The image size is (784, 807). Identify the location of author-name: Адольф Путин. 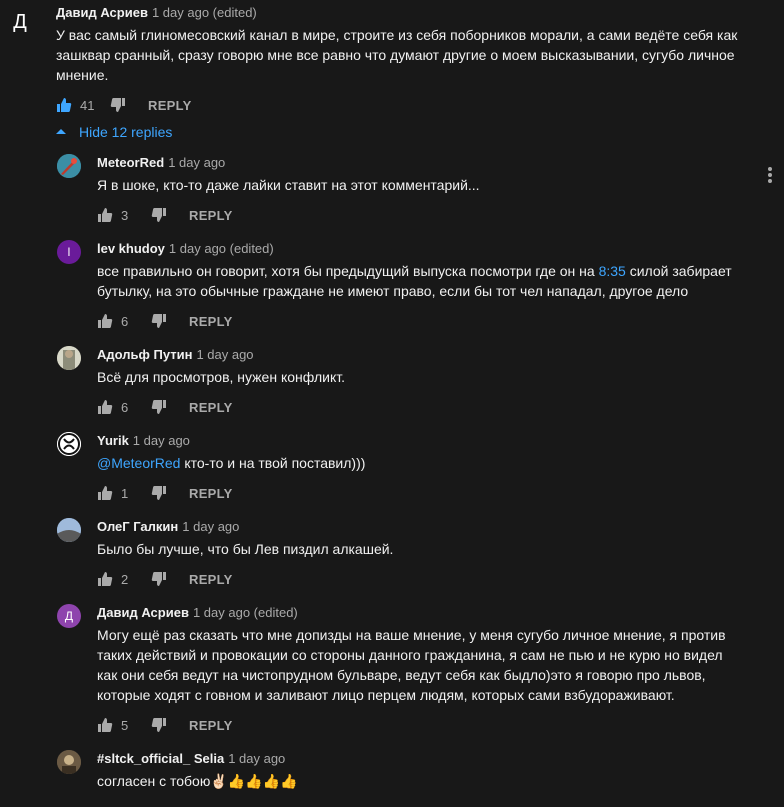
(144, 354).